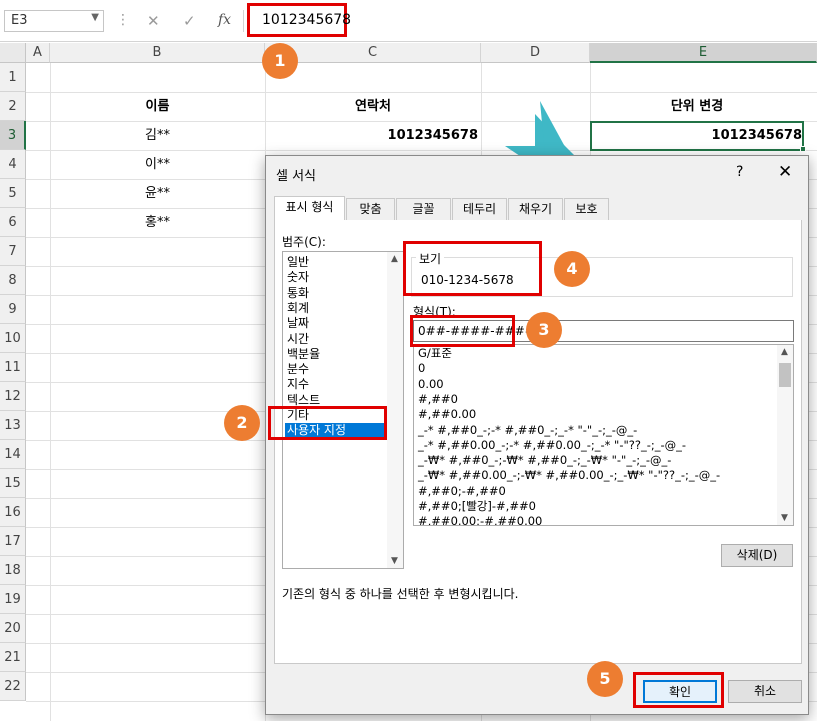 Image resolution: width=817 pixels, height=721 pixels. I want to click on row-header: 20, so click(13, 628).